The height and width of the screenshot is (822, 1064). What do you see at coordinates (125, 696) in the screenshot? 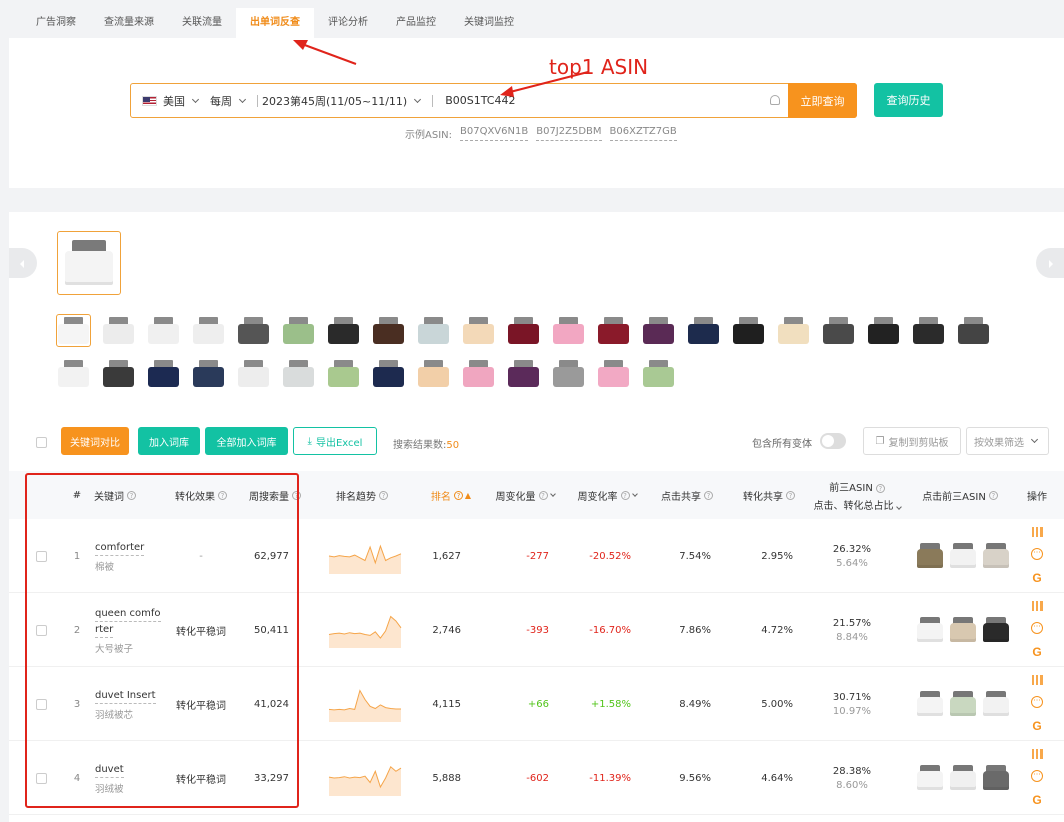
I see `keyword-text: duvet Insert` at bounding box center [125, 696].